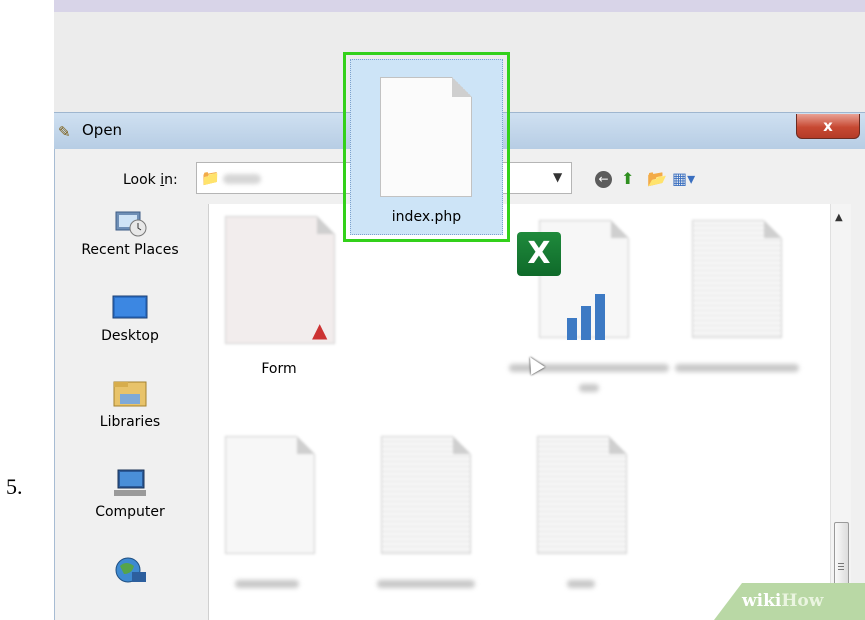 This screenshot has height=620, width=865. I want to click on file-name: Form, so click(279, 369).